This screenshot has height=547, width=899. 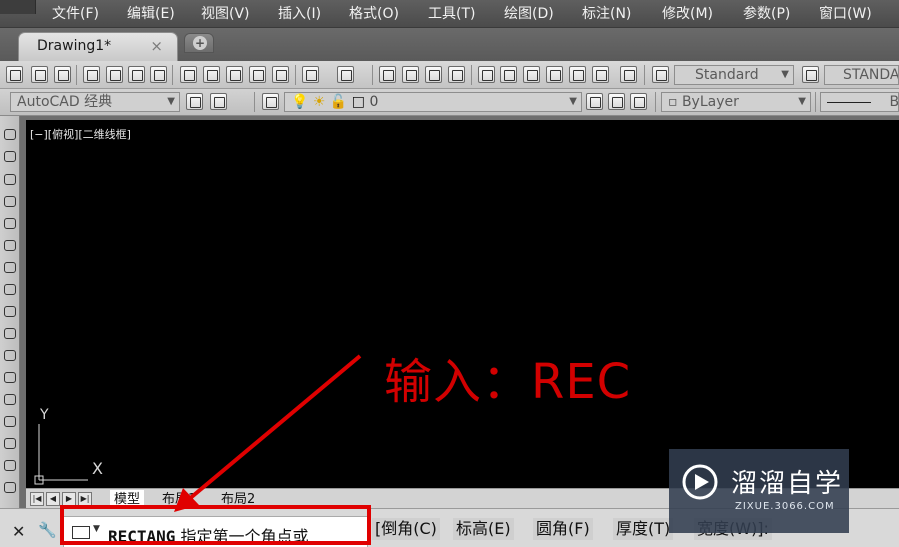 What do you see at coordinates (531, 74) in the screenshot?
I see `tool-palettes-icon` at bounding box center [531, 74].